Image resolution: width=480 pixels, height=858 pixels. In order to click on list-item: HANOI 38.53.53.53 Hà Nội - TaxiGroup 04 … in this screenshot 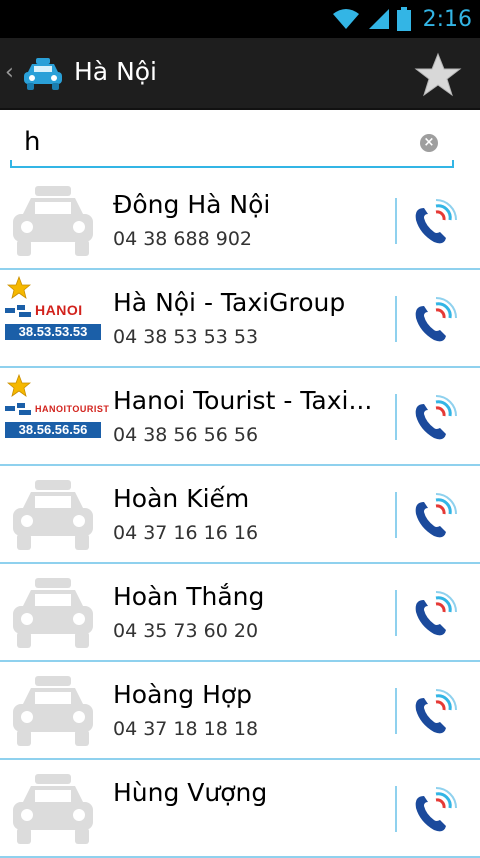, I will do `click(240, 319)`.